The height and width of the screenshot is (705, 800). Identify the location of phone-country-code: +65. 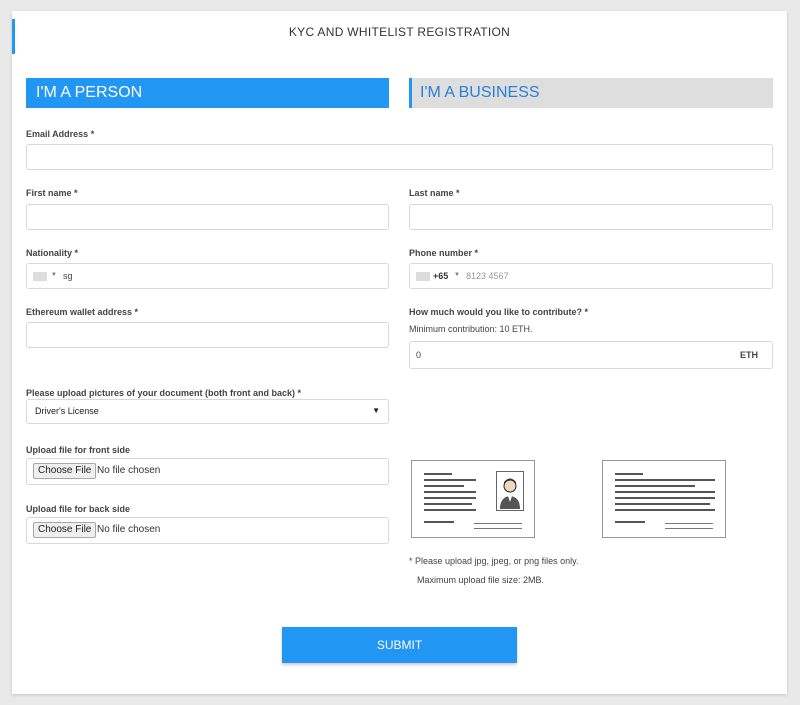
(441, 276).